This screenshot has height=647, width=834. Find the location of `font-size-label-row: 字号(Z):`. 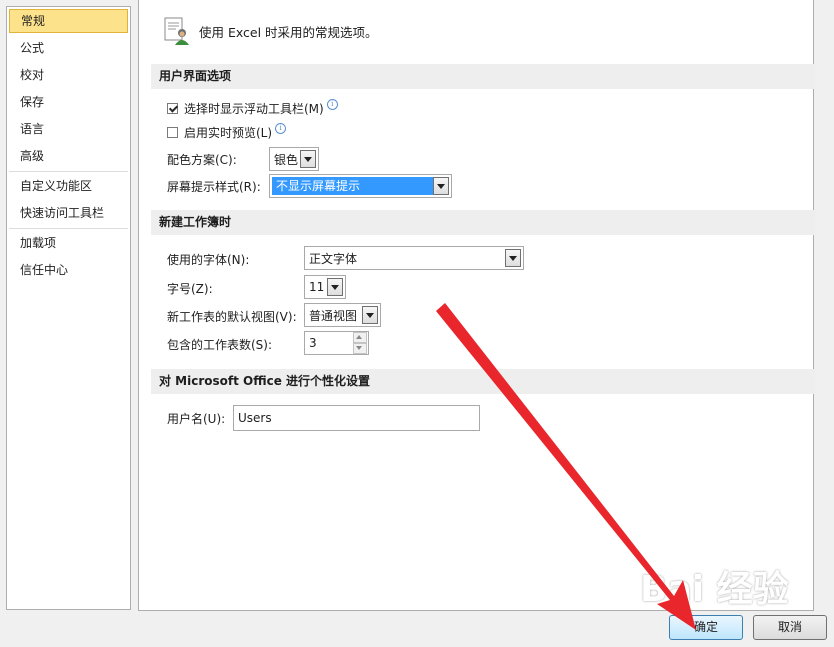

font-size-label-row: 字号(Z): is located at coordinates (190, 288).